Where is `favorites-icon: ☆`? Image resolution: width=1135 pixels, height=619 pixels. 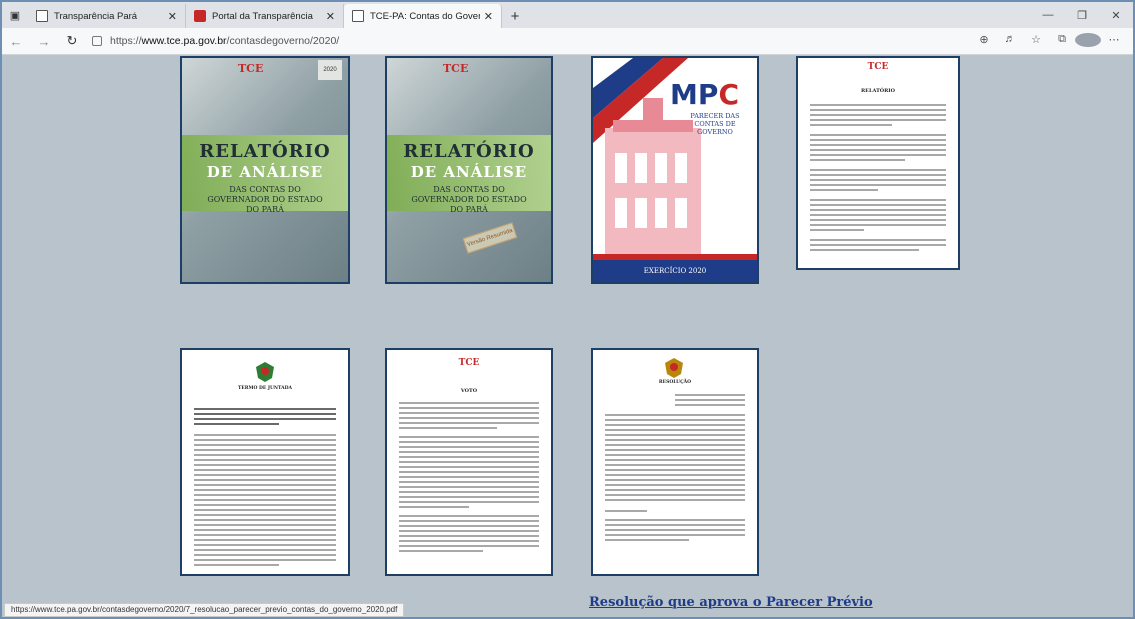 favorites-icon: ☆ is located at coordinates (1036, 41).